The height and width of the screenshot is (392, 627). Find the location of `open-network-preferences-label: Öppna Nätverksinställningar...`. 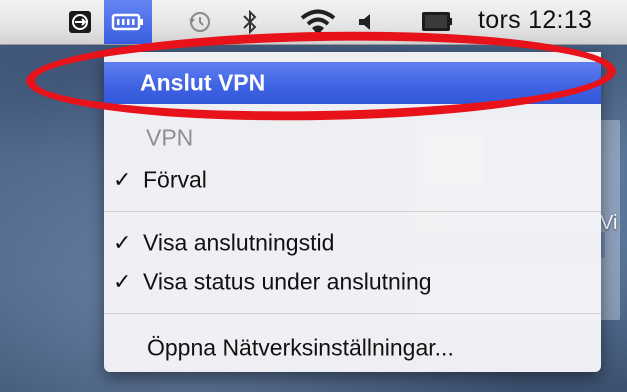

open-network-preferences-label: Öppna Nätverksinställningar... is located at coordinates (300, 347).